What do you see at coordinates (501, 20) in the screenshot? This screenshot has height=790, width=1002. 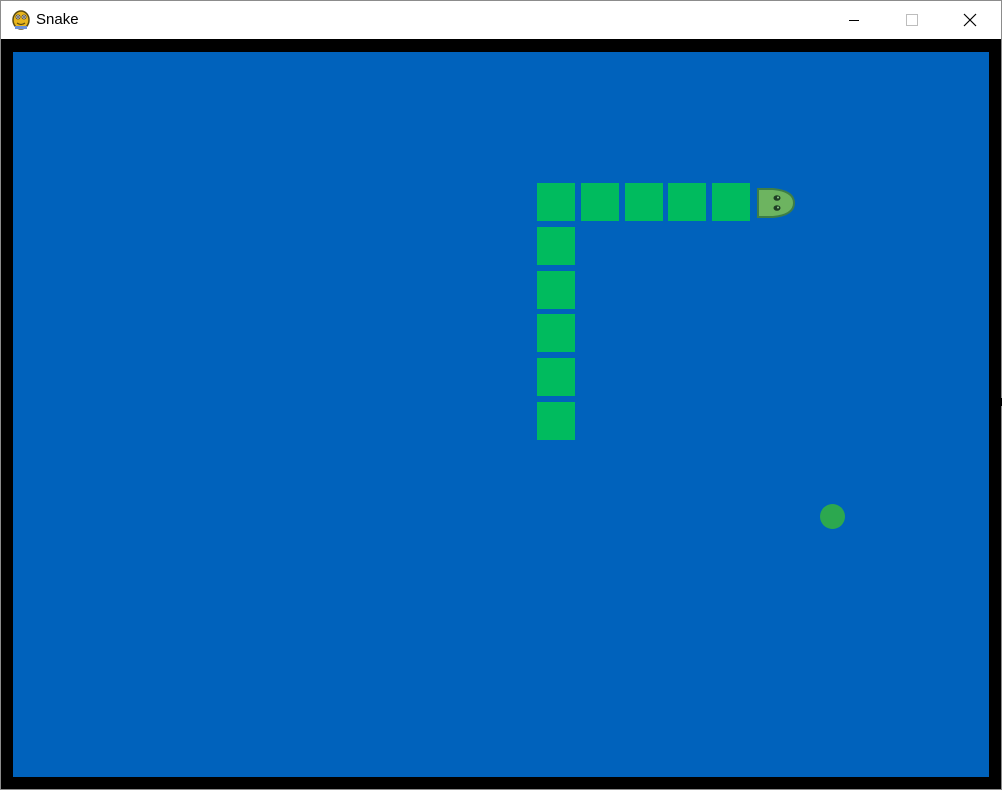 I see `title-bar: Snake` at bounding box center [501, 20].